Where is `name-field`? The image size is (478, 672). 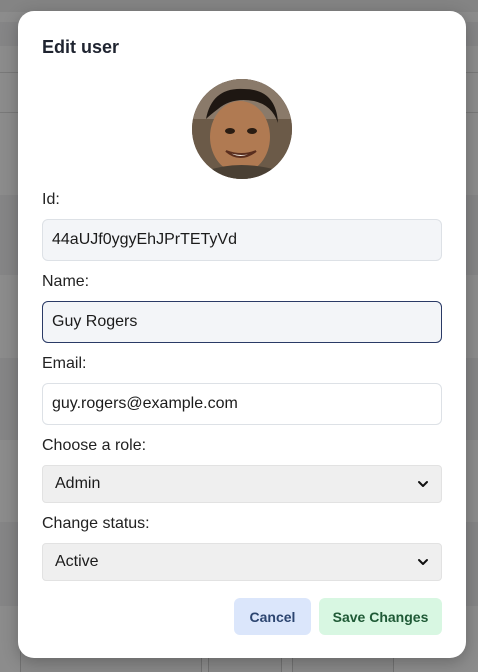 name-field is located at coordinates (242, 322).